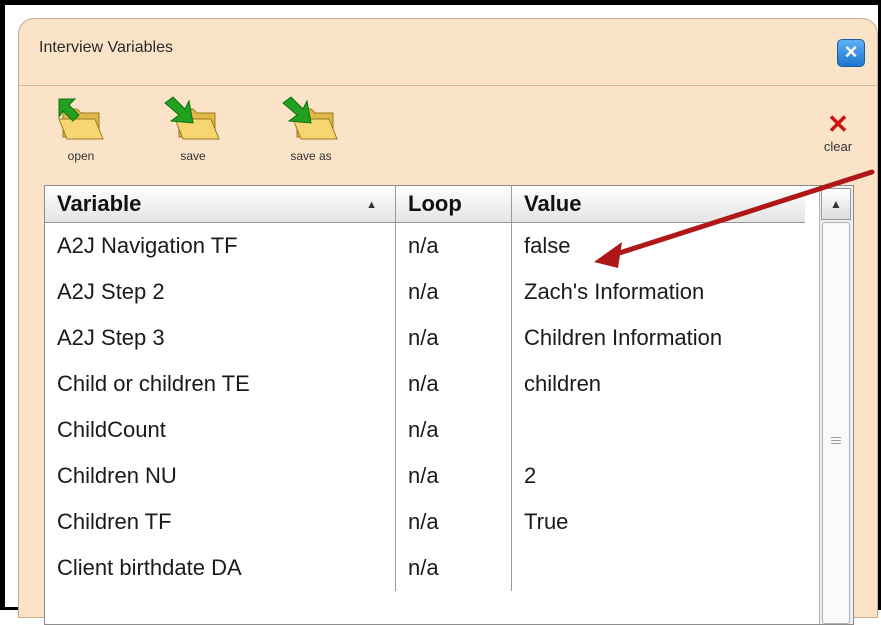 This screenshot has width=881, height=625. I want to click on annotation-arrow-icon, so click(734, 218).